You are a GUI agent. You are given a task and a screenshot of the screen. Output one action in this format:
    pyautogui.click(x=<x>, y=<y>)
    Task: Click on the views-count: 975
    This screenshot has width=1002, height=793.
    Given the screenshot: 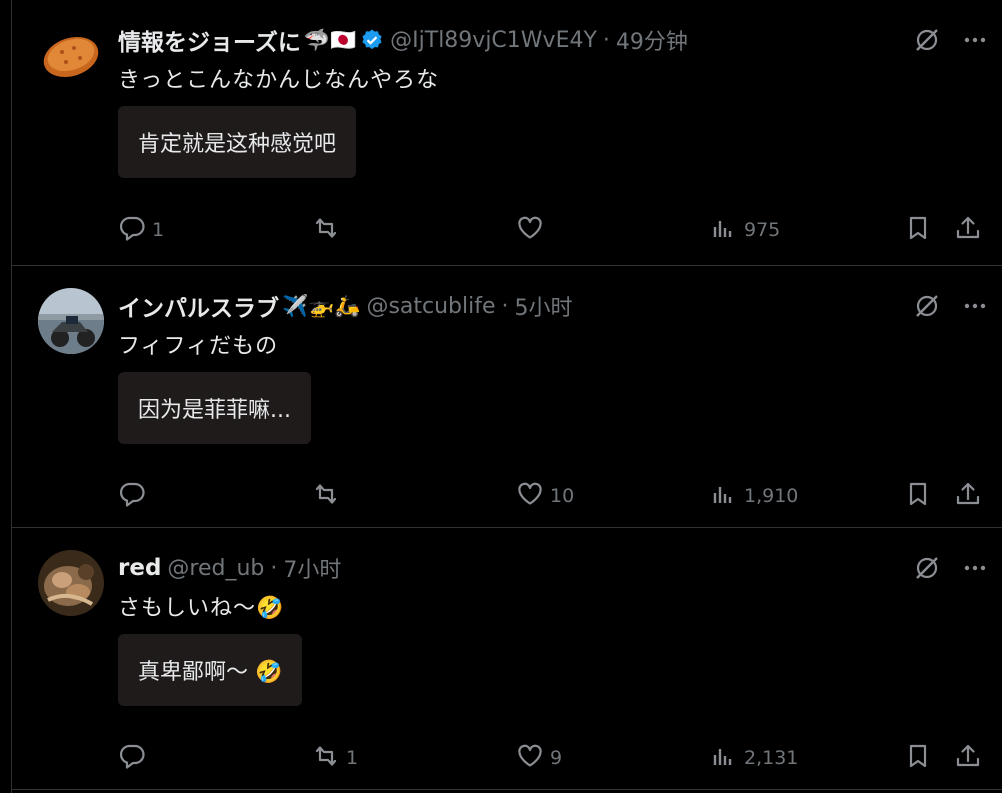 What is the action you would take?
    pyautogui.click(x=762, y=230)
    